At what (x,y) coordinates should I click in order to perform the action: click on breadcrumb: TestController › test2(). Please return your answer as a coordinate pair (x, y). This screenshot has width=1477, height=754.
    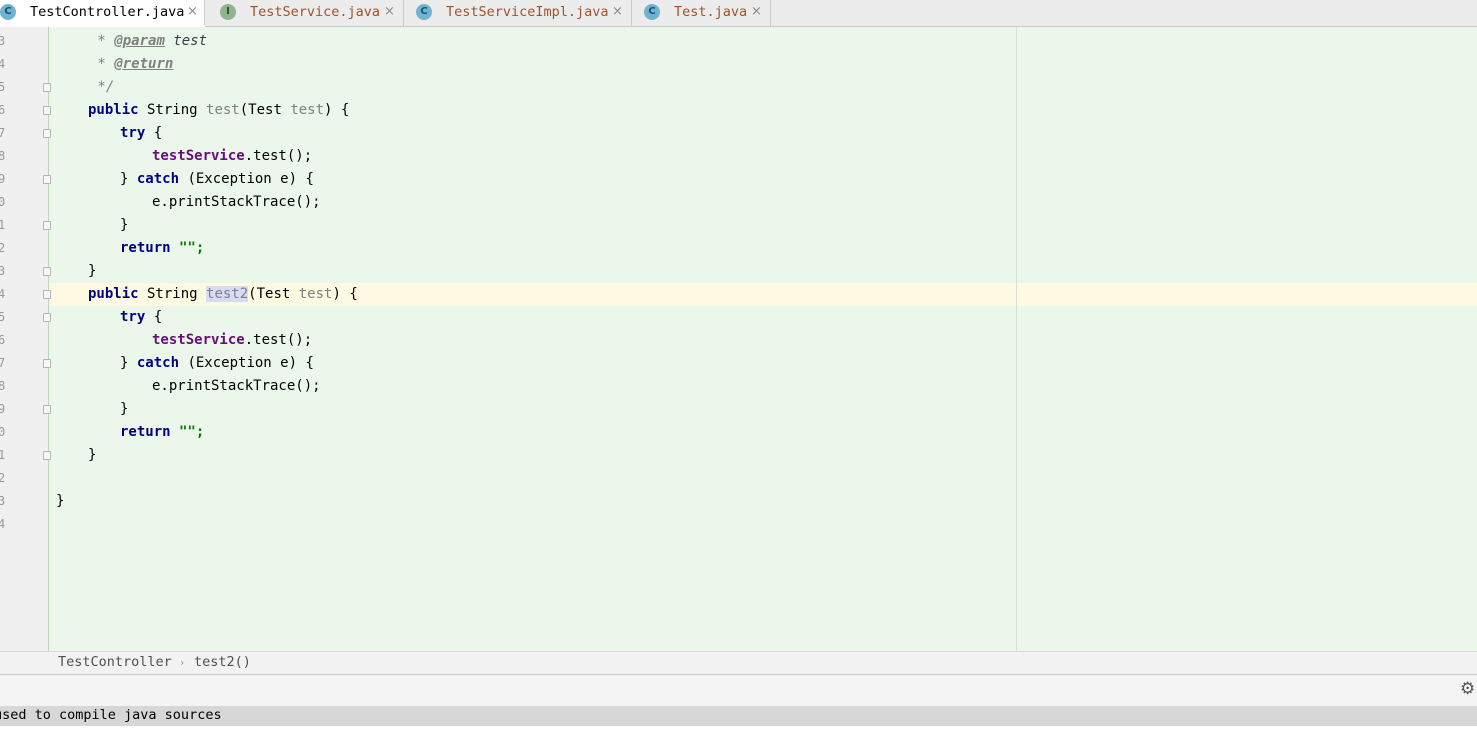
    Looking at the image, I should click on (738, 662).